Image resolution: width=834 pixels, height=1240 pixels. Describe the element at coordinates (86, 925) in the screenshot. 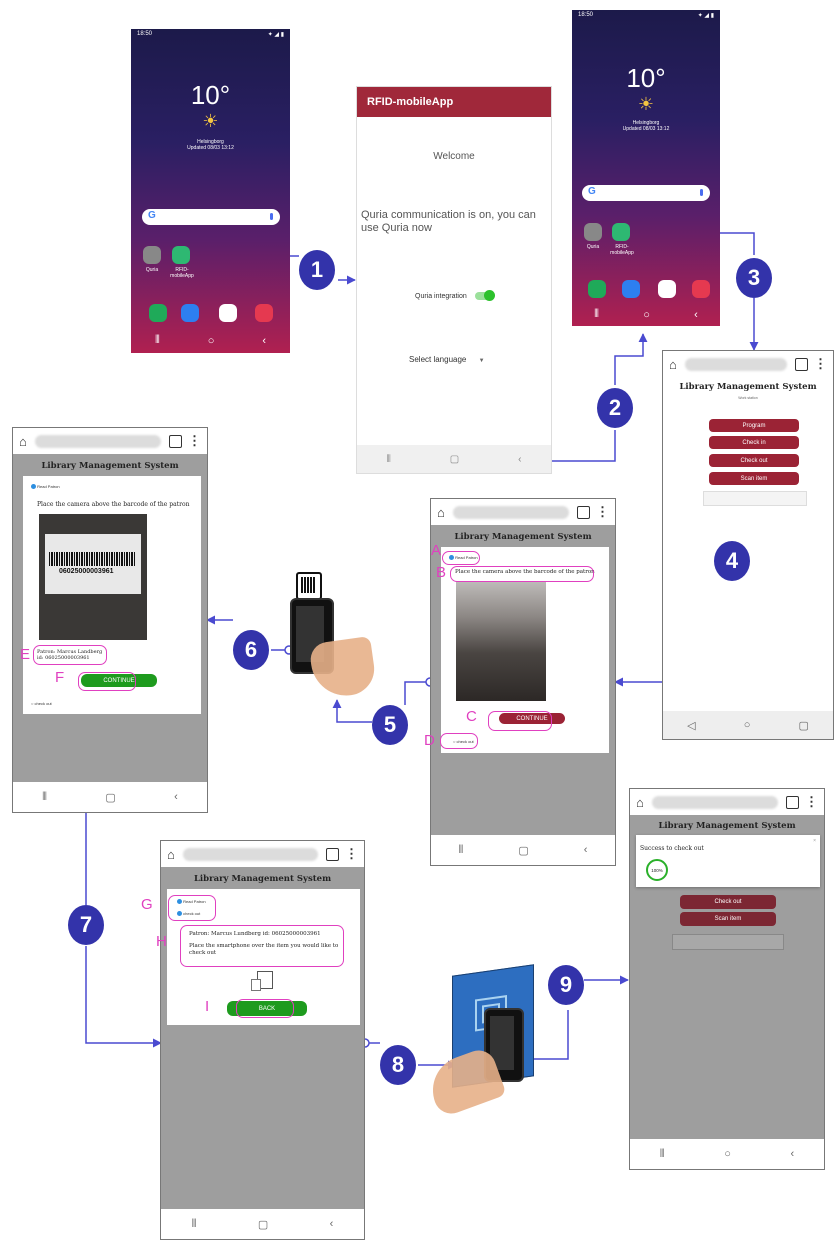

I see `step-badge-7: 7` at that location.